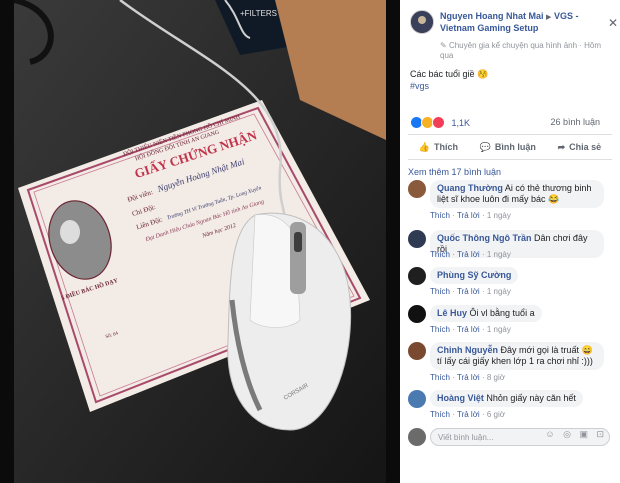 The height and width of the screenshot is (483, 620). Describe the element at coordinates (449, 86) in the screenshot. I see `post-hashtag: #vgs` at that location.